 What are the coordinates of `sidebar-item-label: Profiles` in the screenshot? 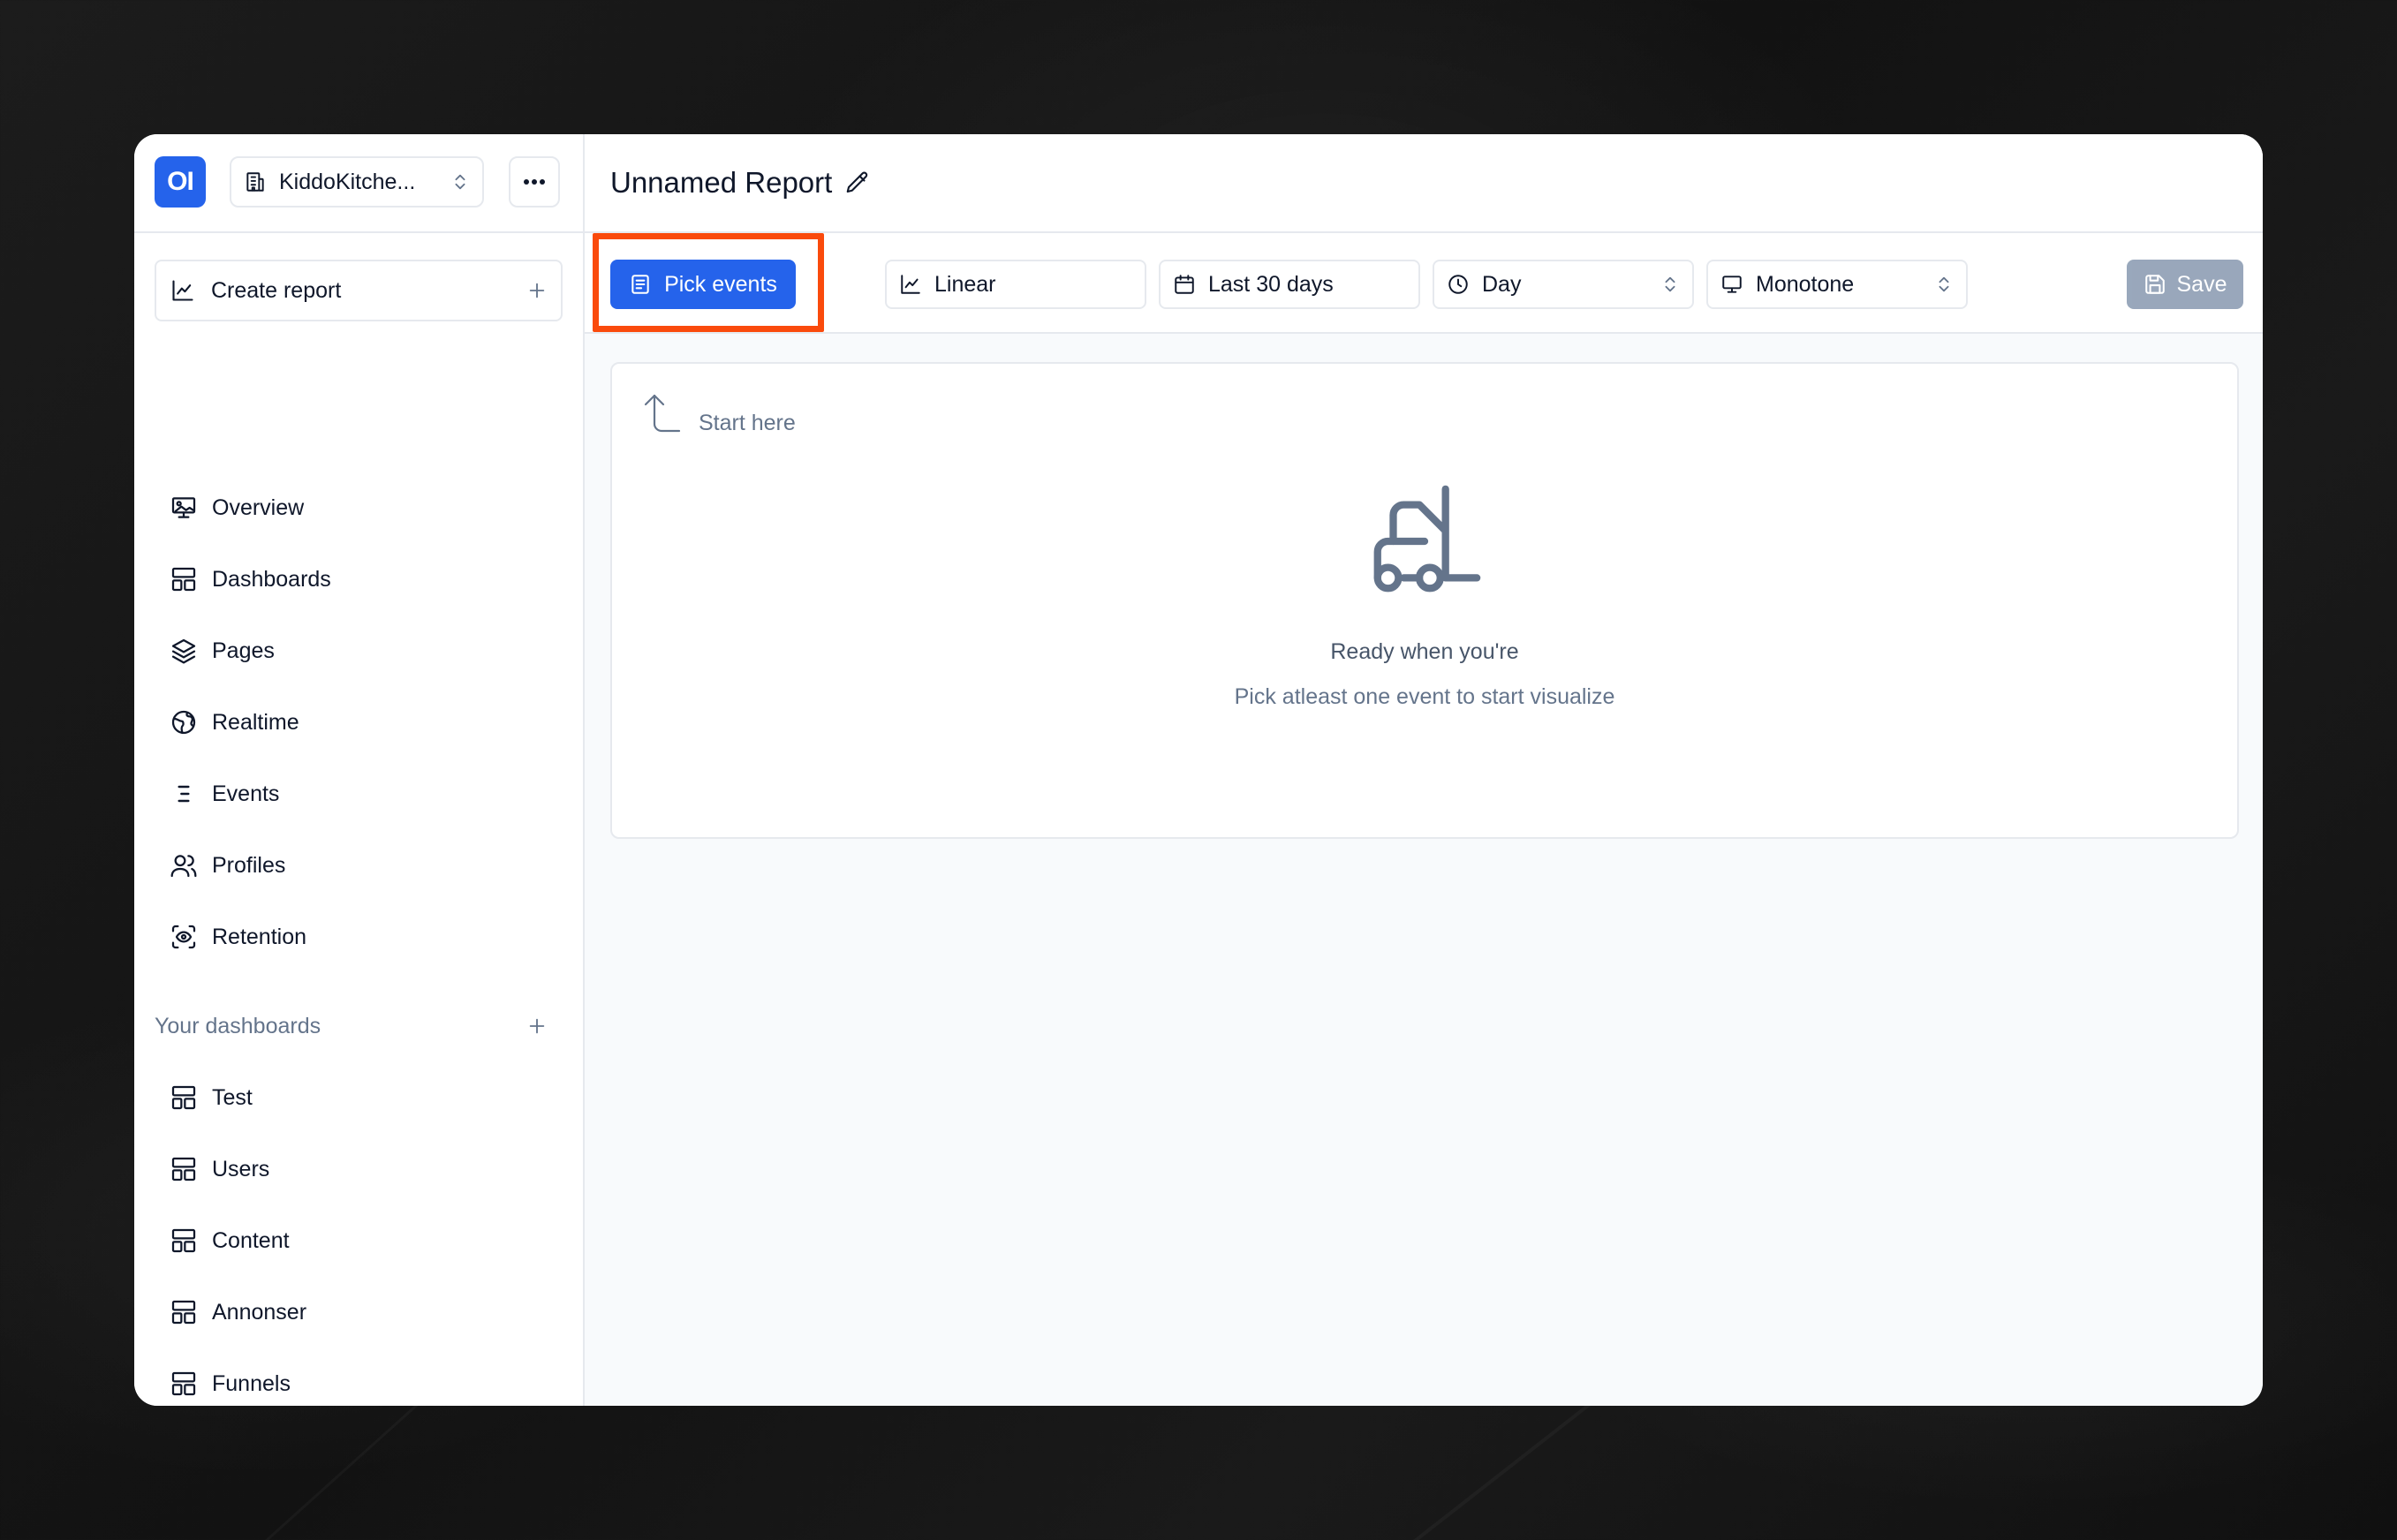 It's located at (249, 865).